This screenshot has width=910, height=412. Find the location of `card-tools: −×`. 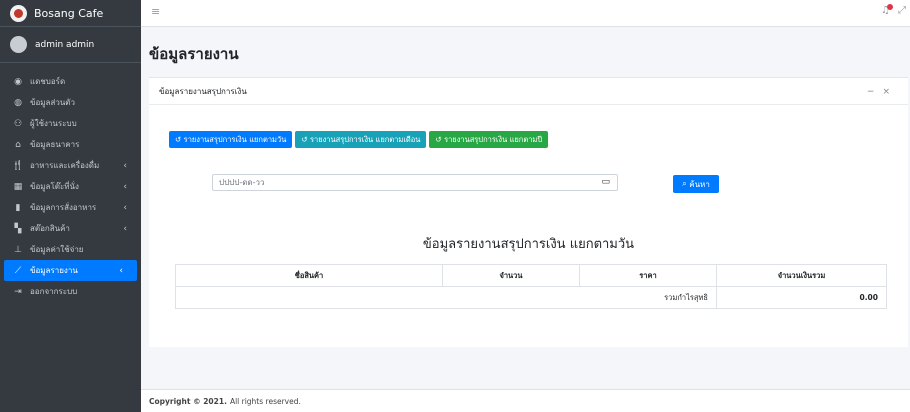

card-tools: −× is located at coordinates (882, 92).